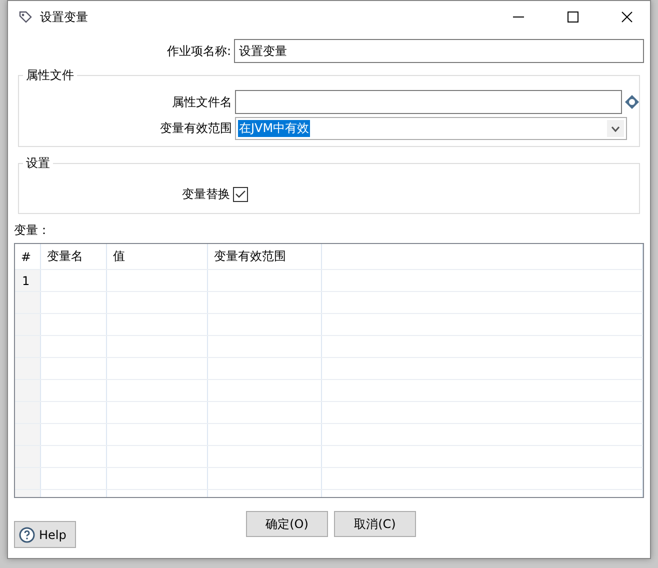 The height and width of the screenshot is (568, 658). What do you see at coordinates (428, 102) in the screenshot?
I see `file-name-field` at bounding box center [428, 102].